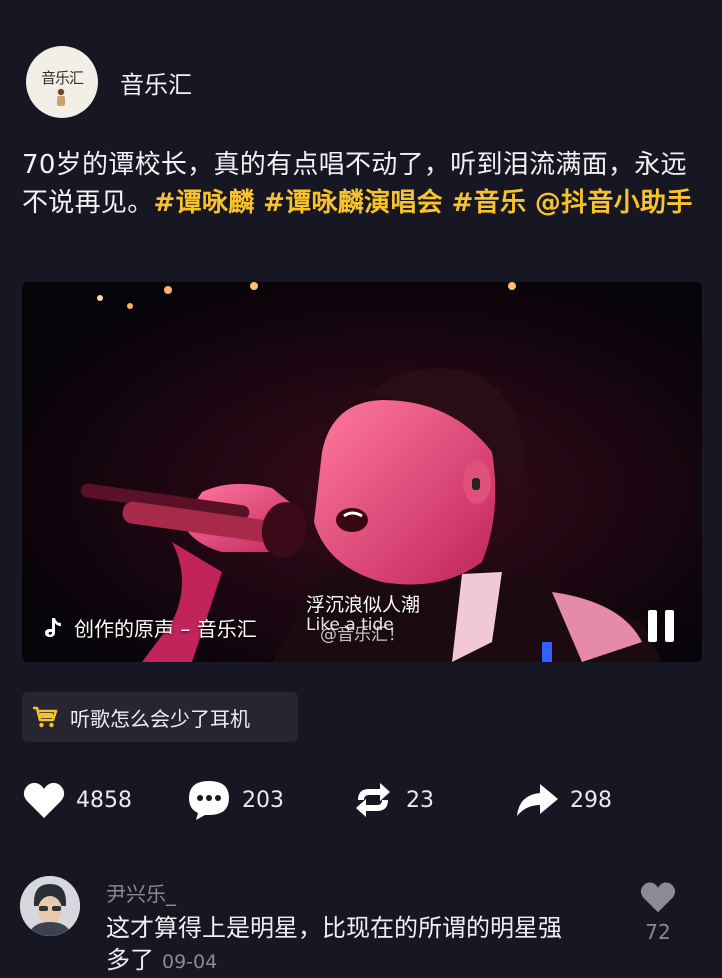 Image resolution: width=722 pixels, height=978 pixels. I want to click on comment-like-button: 72, so click(658, 912).